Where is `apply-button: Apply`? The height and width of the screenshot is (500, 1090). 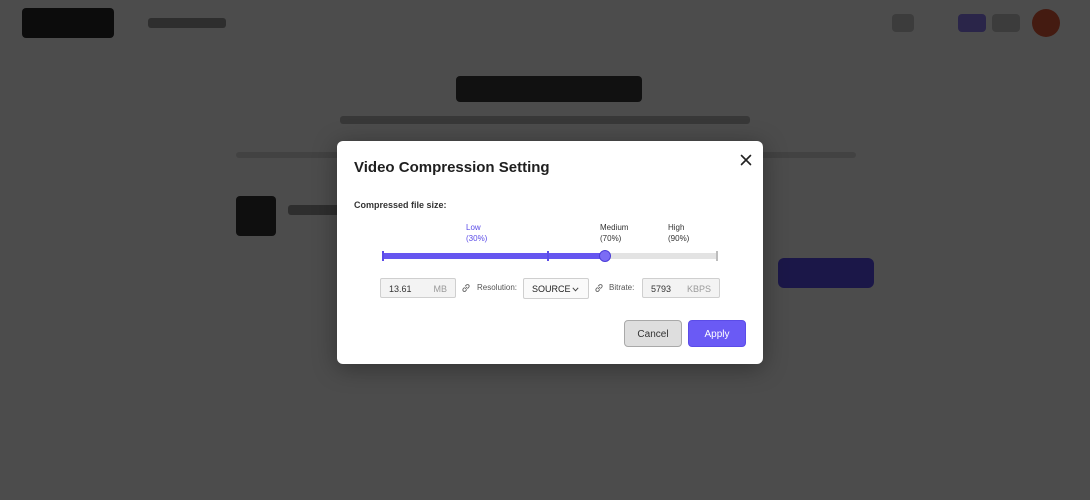 apply-button: Apply is located at coordinates (717, 333).